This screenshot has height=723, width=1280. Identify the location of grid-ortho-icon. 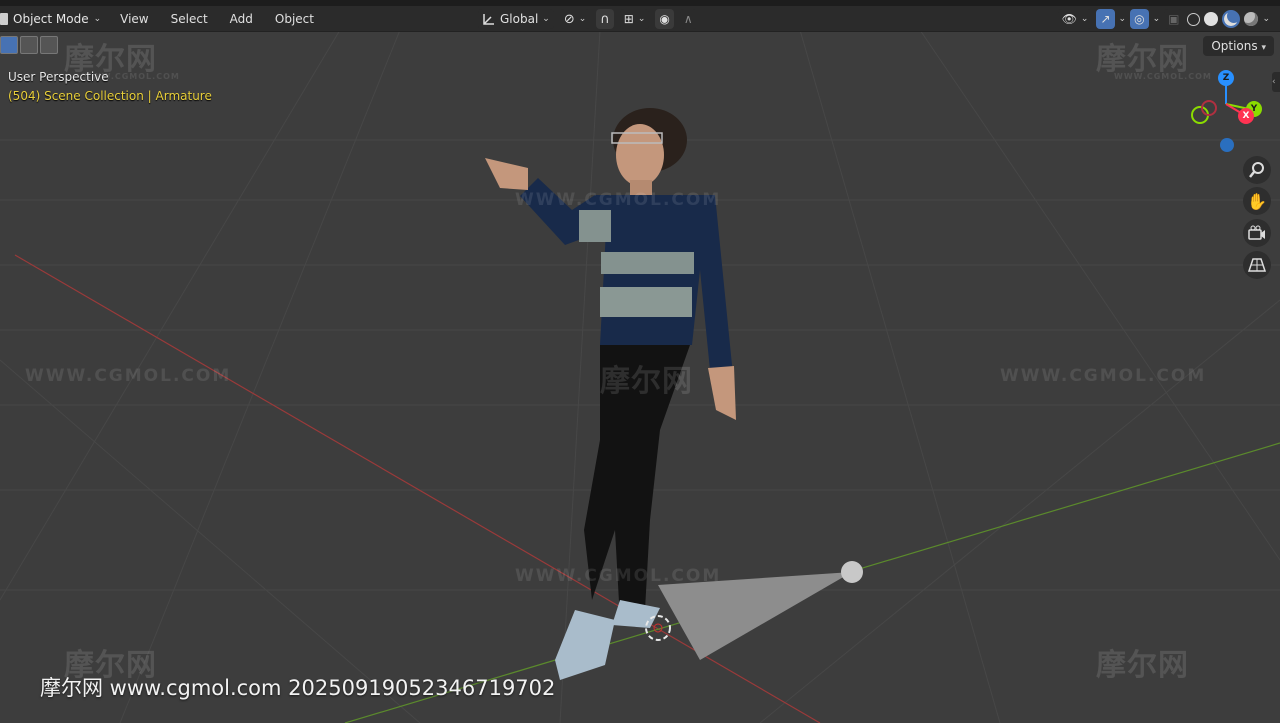
(1257, 265).